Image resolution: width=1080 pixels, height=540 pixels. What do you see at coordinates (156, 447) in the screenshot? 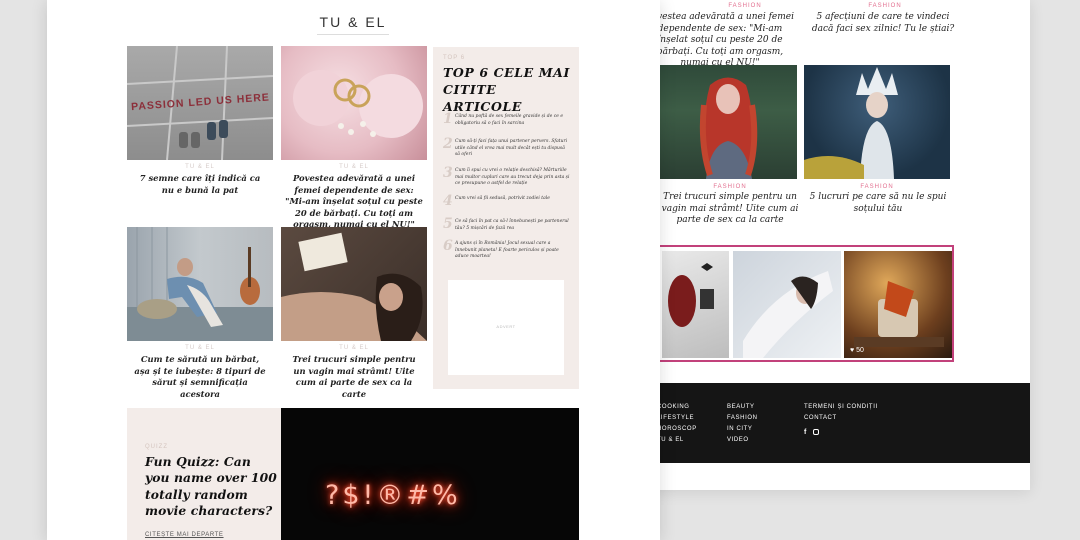
I see `quiz-category: QUIZZ` at bounding box center [156, 447].